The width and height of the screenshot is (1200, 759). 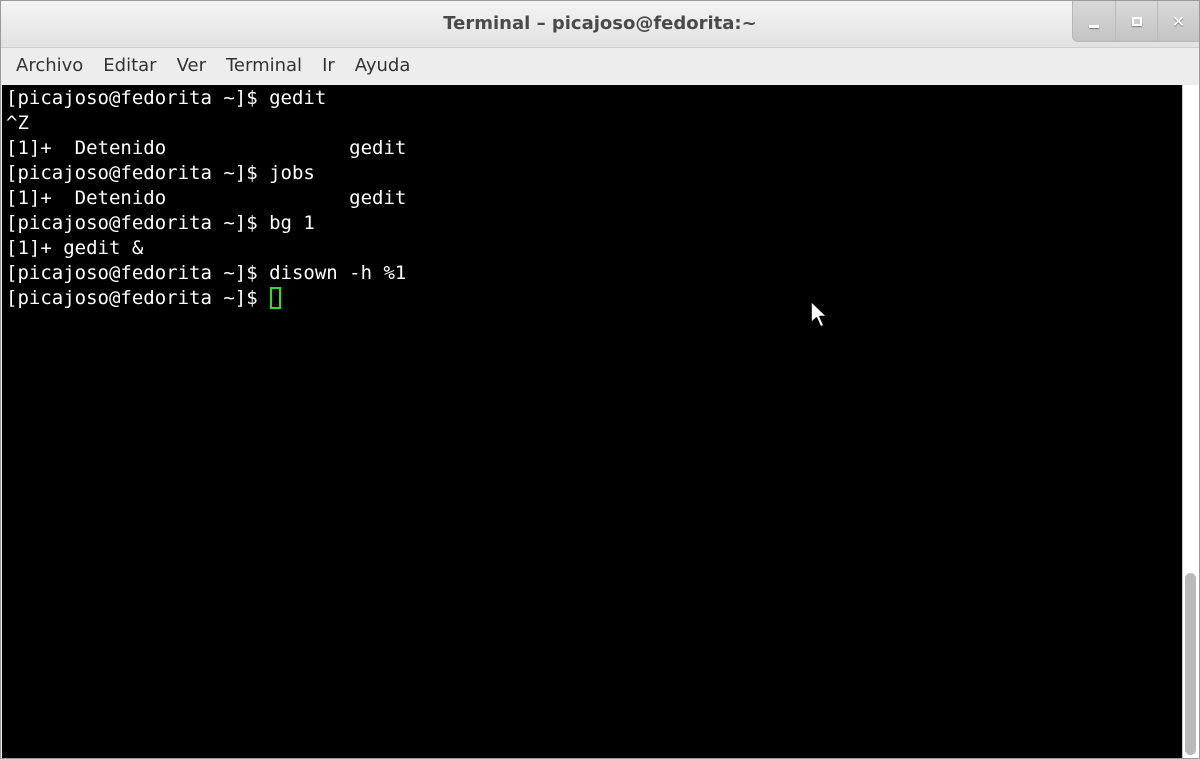 What do you see at coordinates (17, 123) in the screenshot?
I see `terminal-line: ^Z` at bounding box center [17, 123].